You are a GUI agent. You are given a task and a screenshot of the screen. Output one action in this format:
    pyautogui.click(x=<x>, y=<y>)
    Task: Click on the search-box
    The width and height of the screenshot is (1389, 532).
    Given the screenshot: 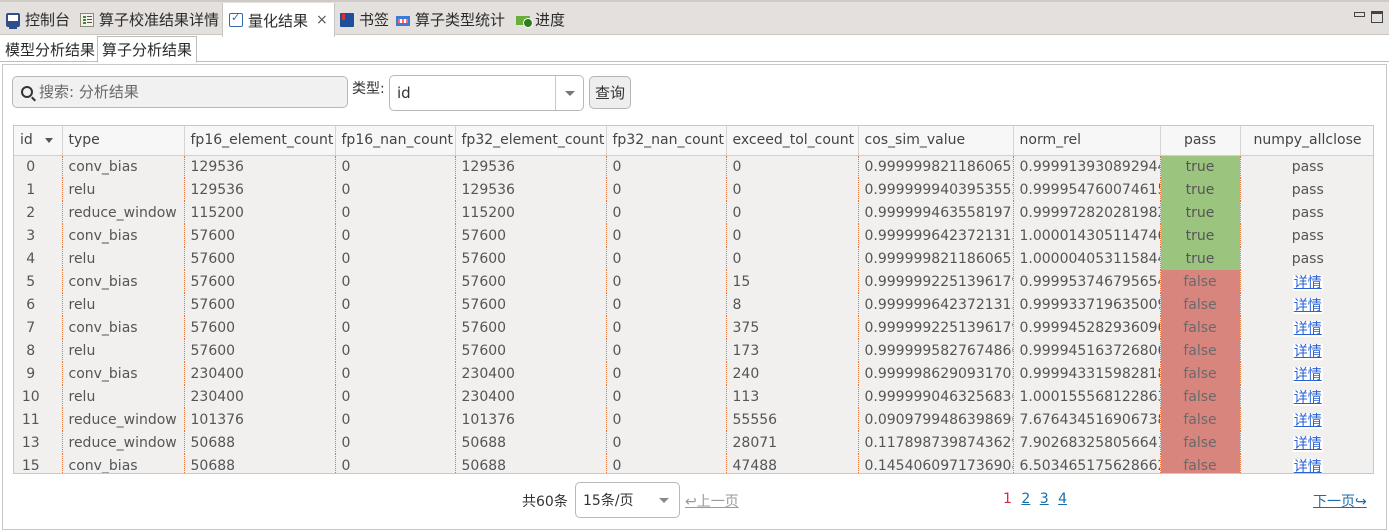 What is the action you would take?
    pyautogui.click(x=180, y=92)
    